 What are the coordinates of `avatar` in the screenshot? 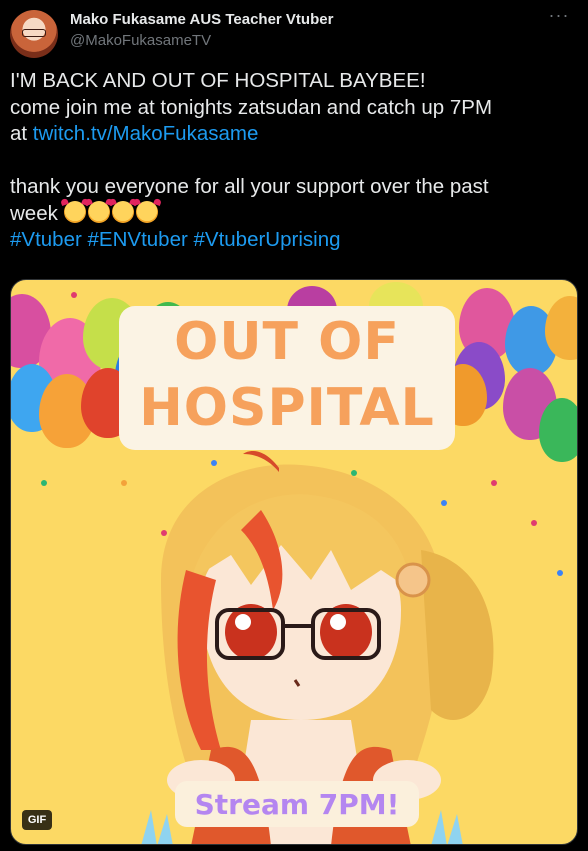 It's located at (34, 34).